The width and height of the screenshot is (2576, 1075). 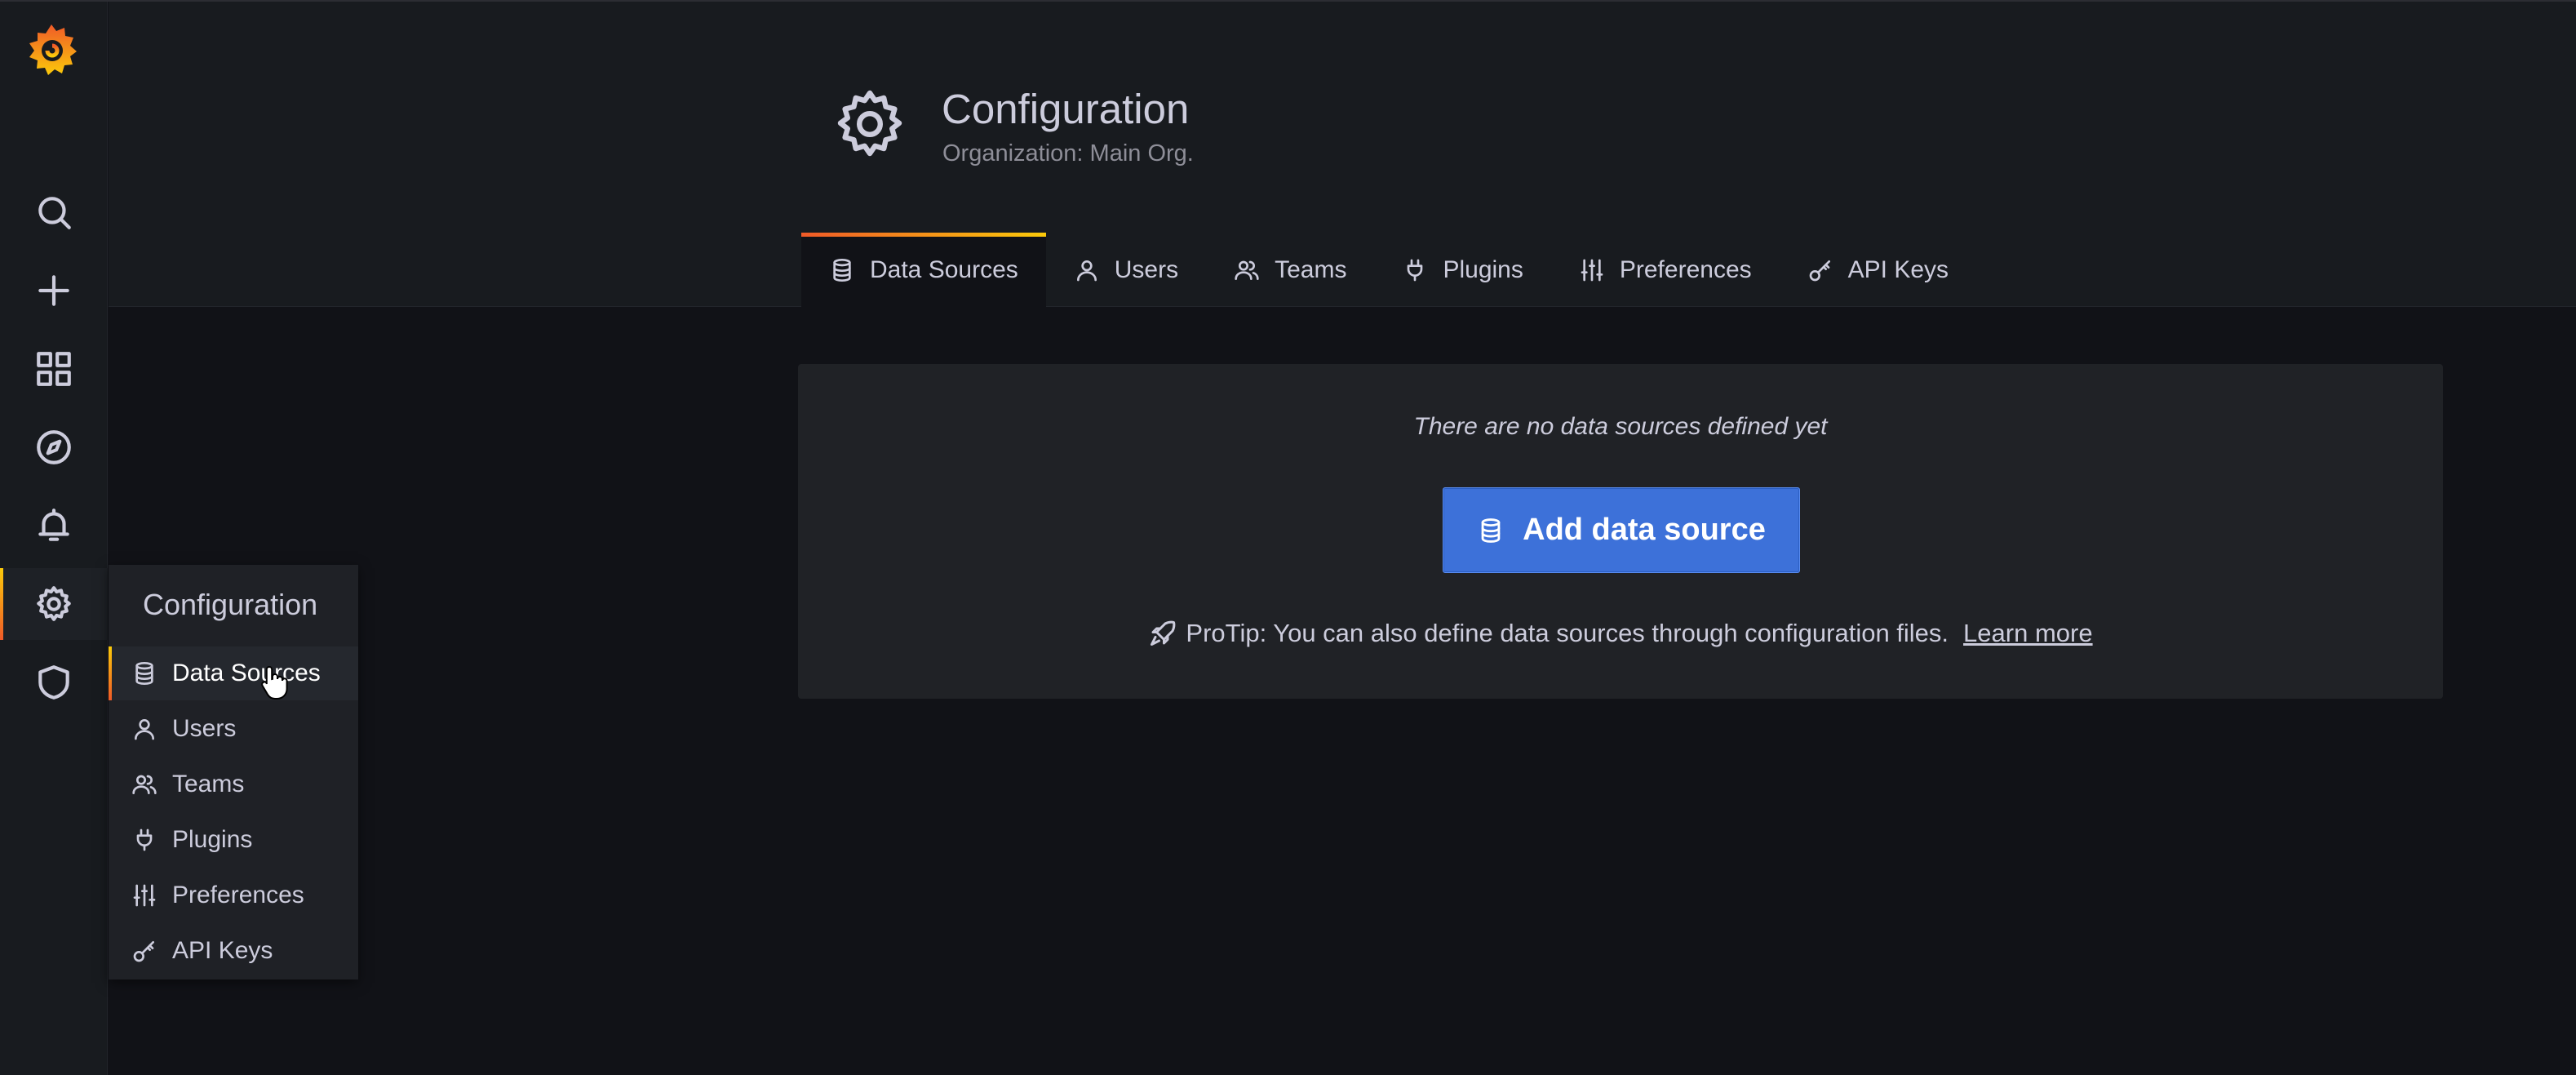 I want to click on flyout-item-data-sources: Data Sources, so click(x=233, y=673).